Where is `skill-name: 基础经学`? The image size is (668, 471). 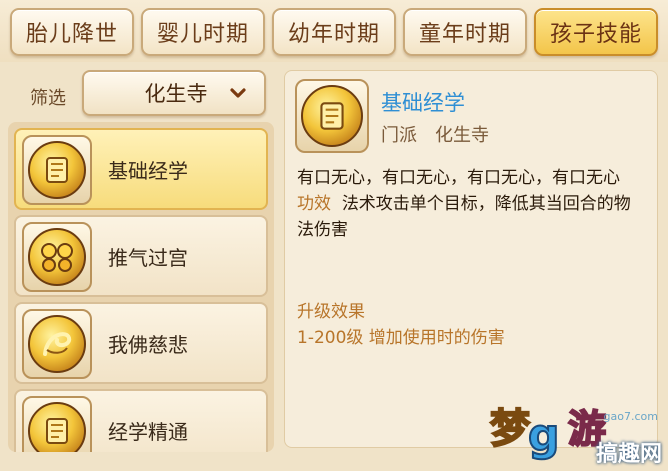 skill-name: 基础经学 is located at coordinates (148, 170).